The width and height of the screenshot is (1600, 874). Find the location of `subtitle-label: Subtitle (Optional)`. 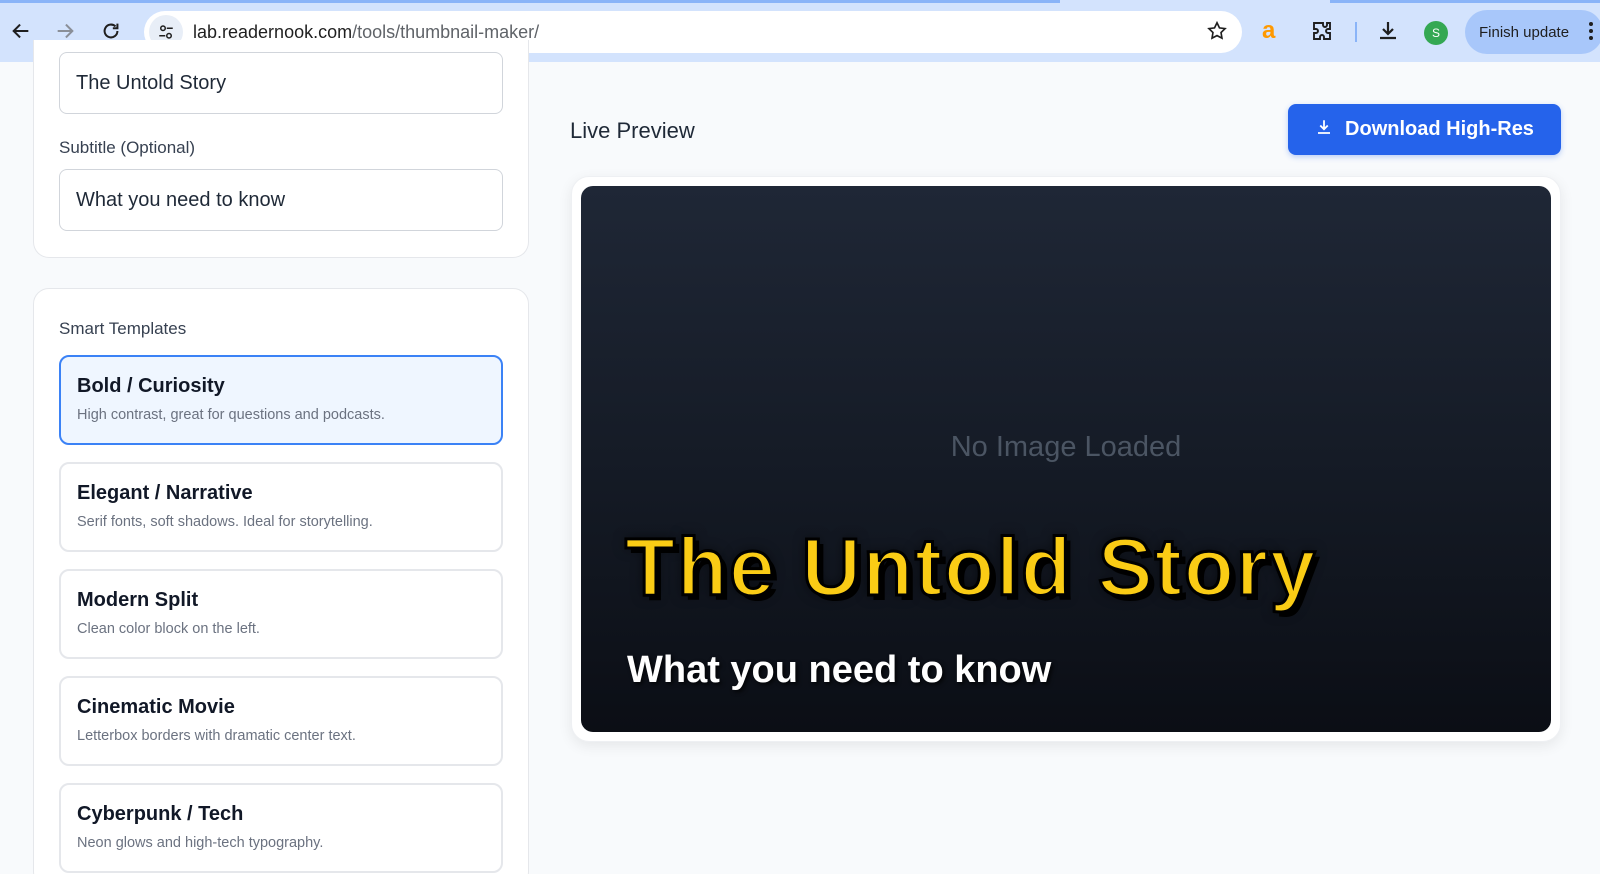

subtitle-label: Subtitle (Optional) is located at coordinates (127, 147).